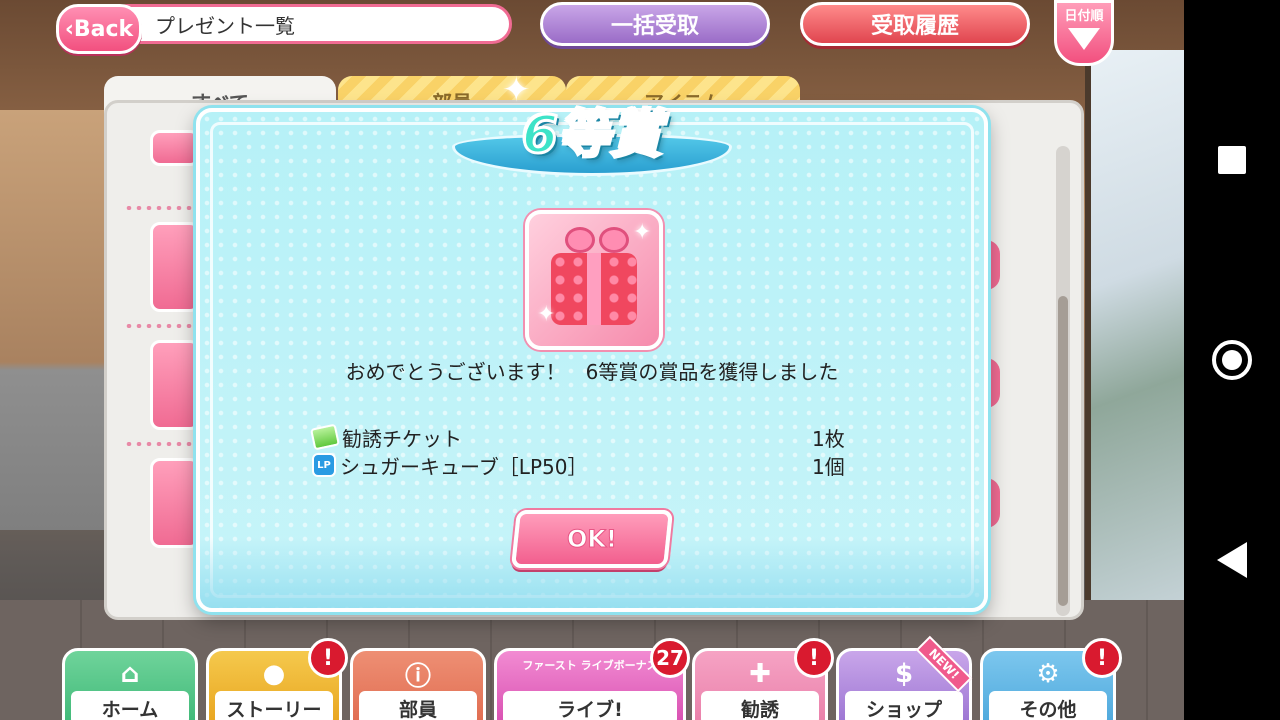 This screenshot has height=720, width=1280. Describe the element at coordinates (130, 705) in the screenshot. I see `nav-home-label: ホーム` at that location.